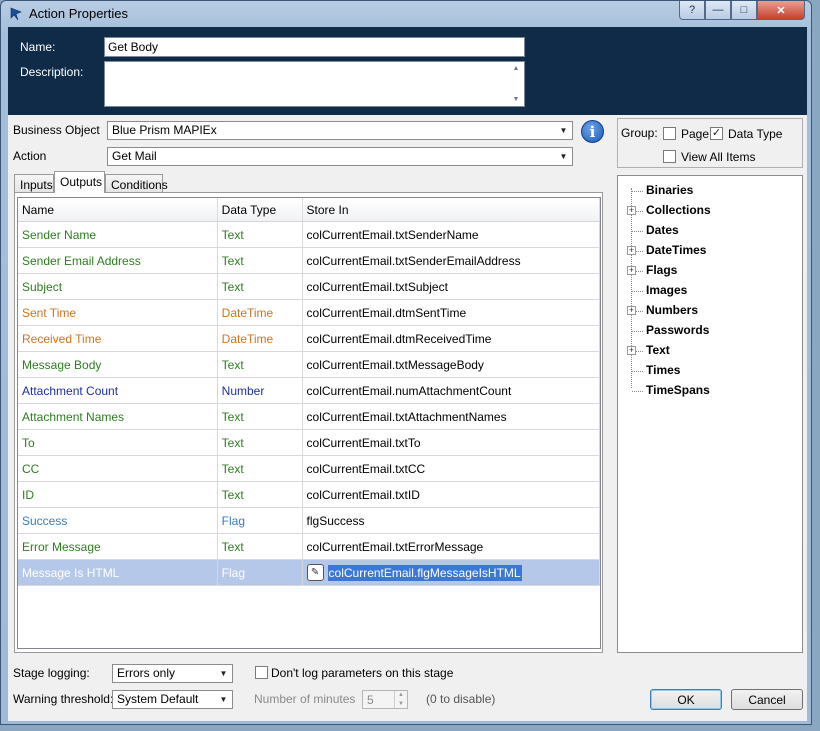 The image size is (820, 731). Describe the element at coordinates (710, 192) in the screenshot. I see `tree-item: Binaries` at that location.